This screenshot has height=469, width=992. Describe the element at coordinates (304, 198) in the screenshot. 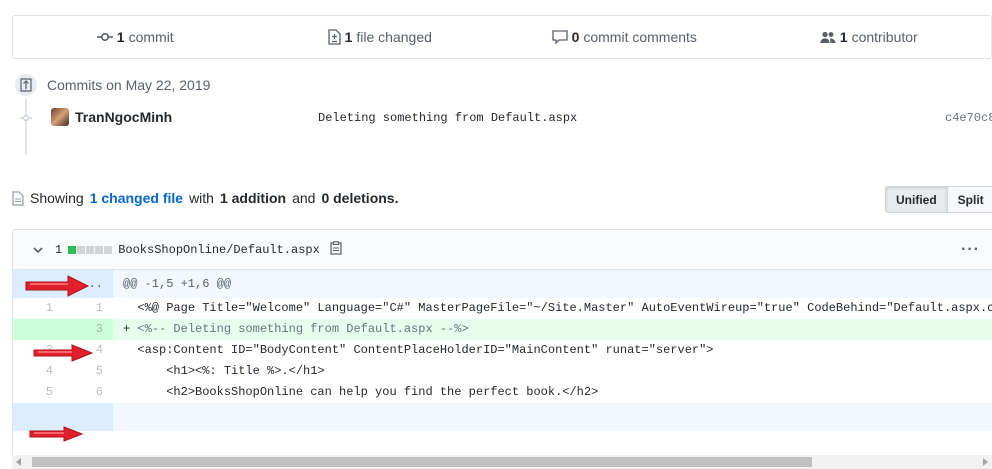

I see `toc-and: and` at that location.